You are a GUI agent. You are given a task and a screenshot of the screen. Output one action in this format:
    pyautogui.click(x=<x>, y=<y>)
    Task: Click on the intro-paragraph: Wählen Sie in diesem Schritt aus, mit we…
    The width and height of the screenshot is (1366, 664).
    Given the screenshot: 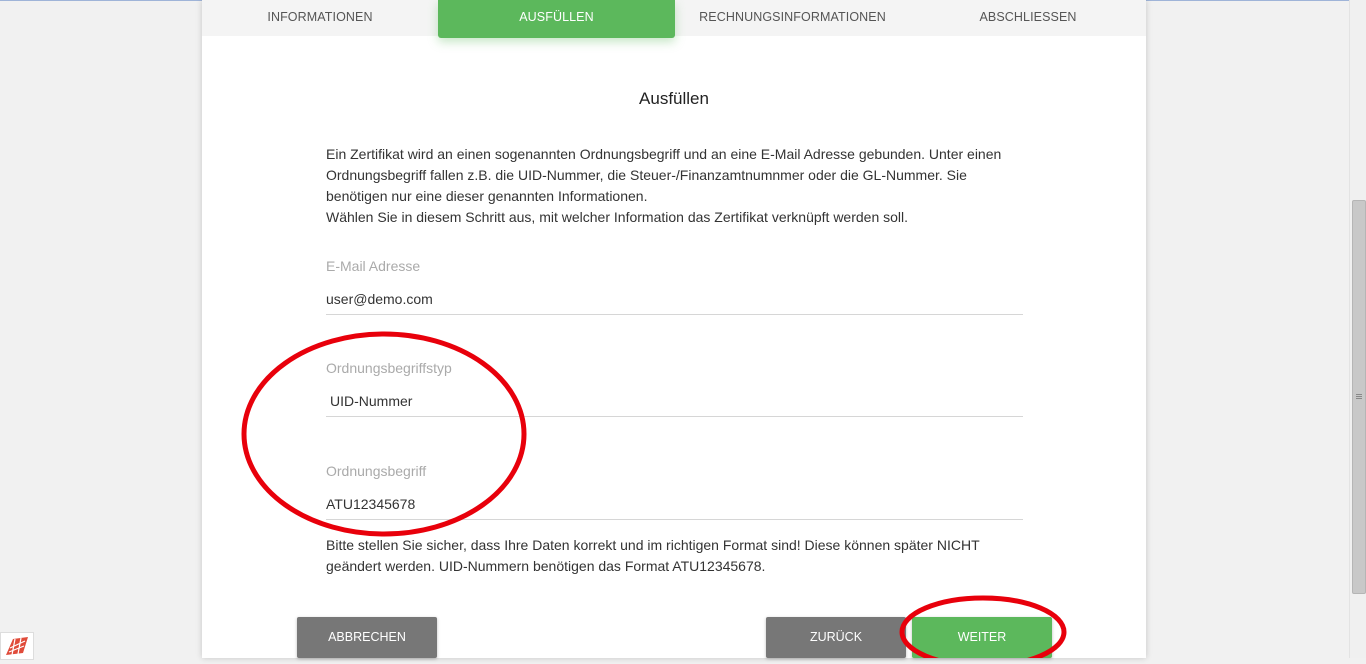 What is the action you would take?
    pyautogui.click(x=617, y=217)
    